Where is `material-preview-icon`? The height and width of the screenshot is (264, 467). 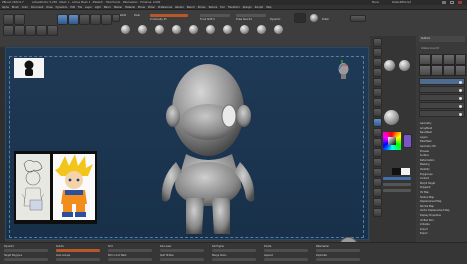 material-preview-icon is located at coordinates (391, 117).